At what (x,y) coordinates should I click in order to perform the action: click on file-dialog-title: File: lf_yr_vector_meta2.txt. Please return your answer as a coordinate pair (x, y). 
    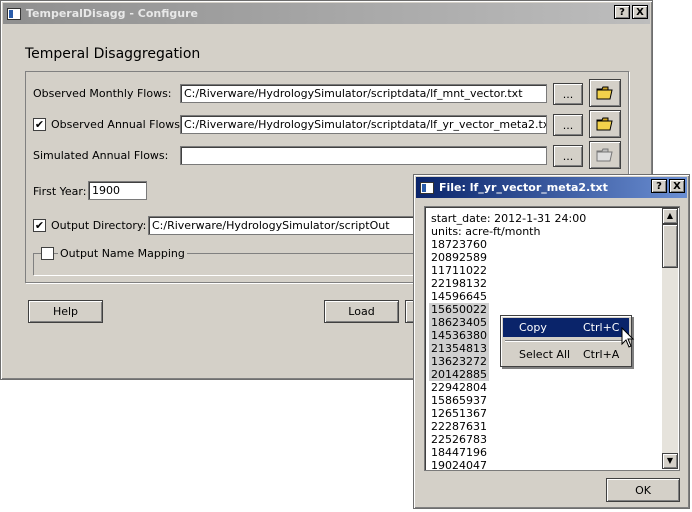
    Looking at the image, I should click on (523, 187).